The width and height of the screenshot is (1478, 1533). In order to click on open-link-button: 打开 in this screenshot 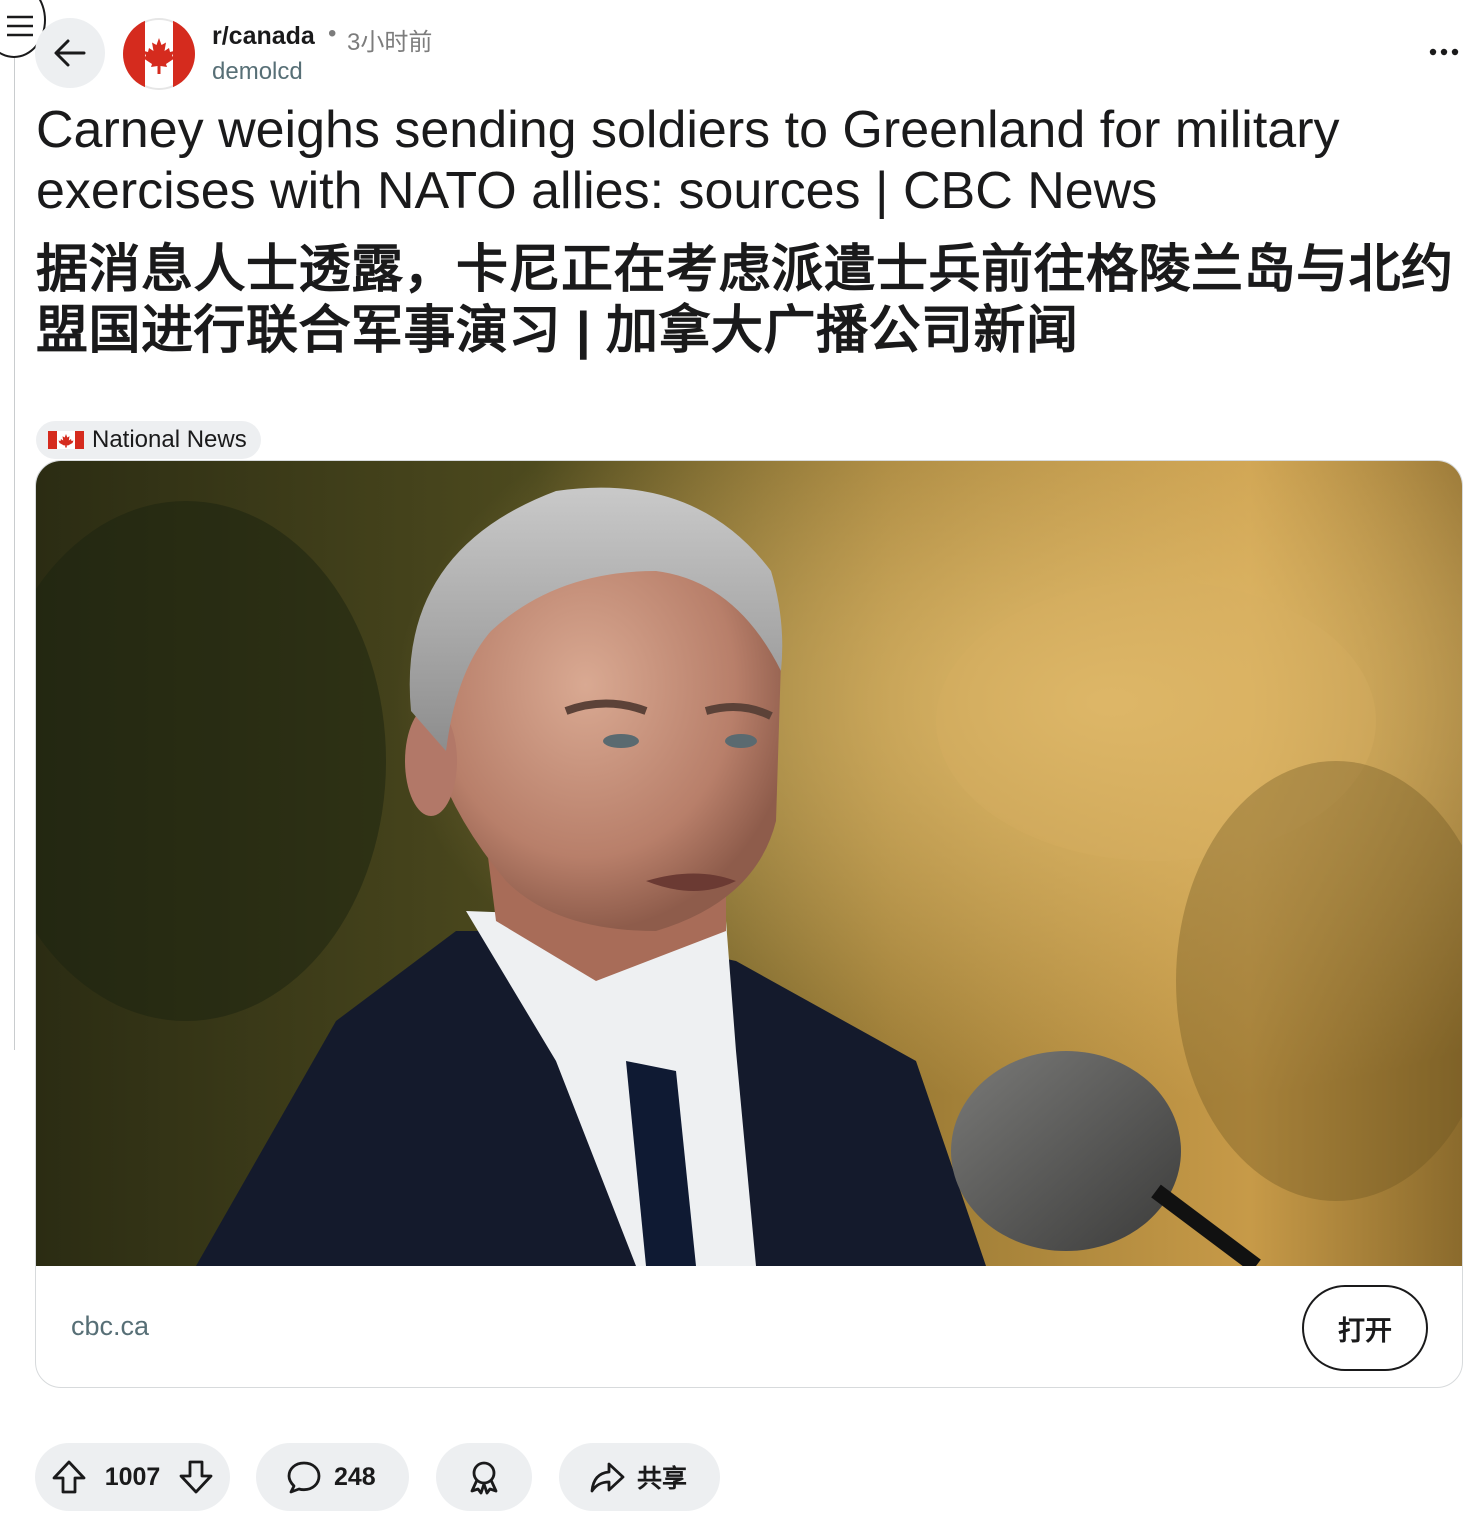, I will do `click(1365, 1328)`.